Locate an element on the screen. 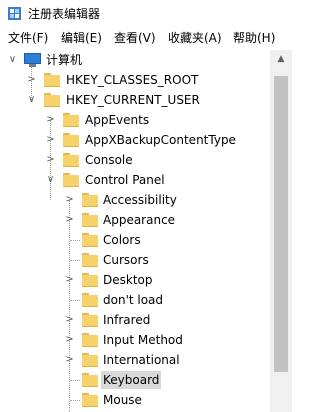 The width and height of the screenshot is (320, 412). tree-node: > AppEvents is located at coordinates (135, 120).